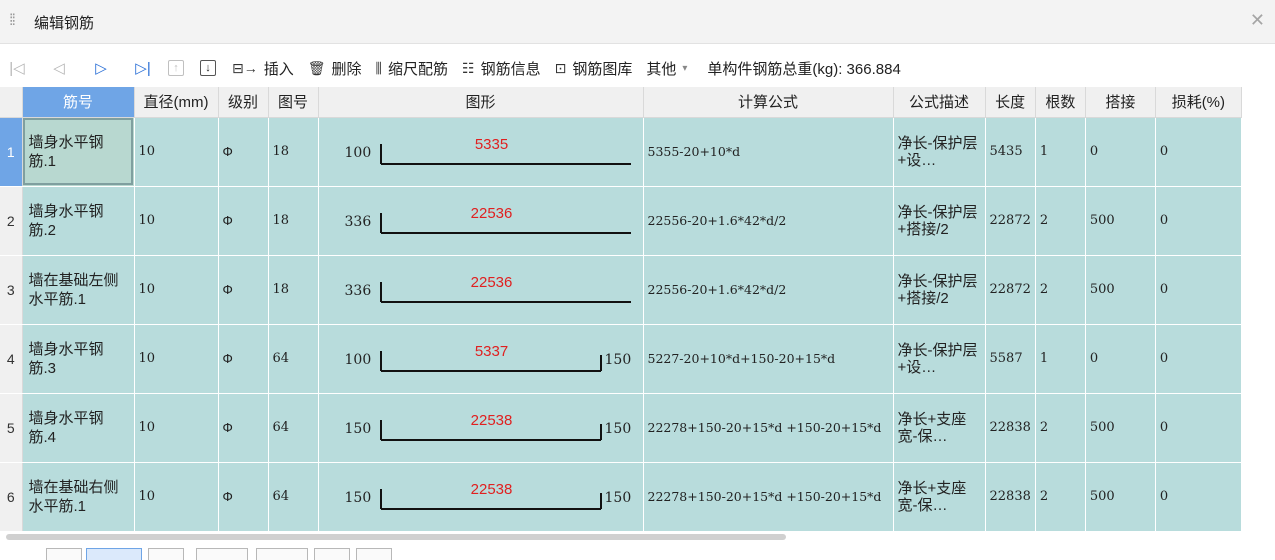 Image resolution: width=1275 pixels, height=560 pixels. I want to click on first-record-icon: |◁, so click(17, 68).